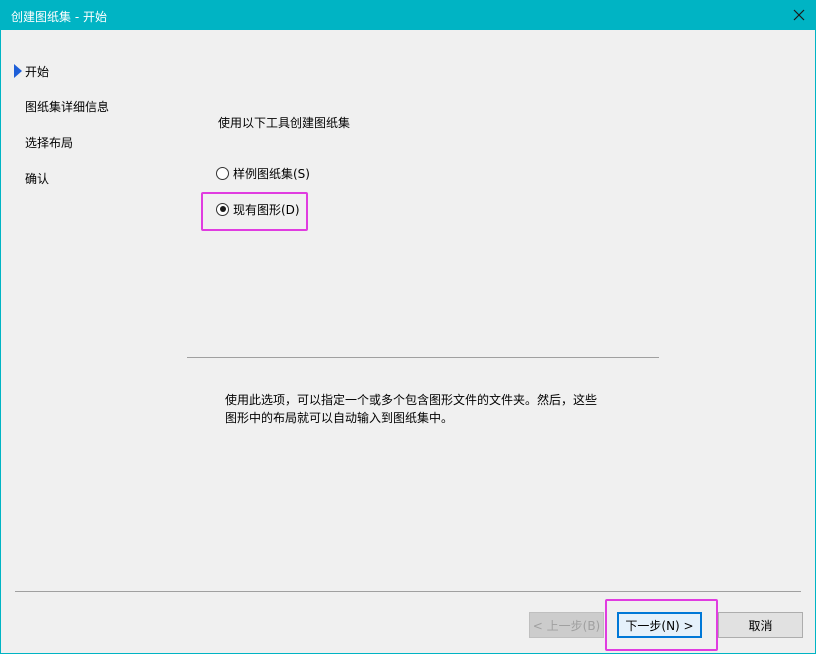 The width and height of the screenshot is (816, 654). What do you see at coordinates (659, 625) in the screenshot?
I see `next-button: 下一步(N) >` at bounding box center [659, 625].